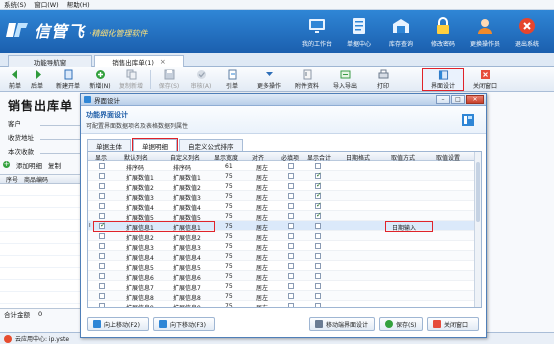 The width and height of the screenshot is (554, 344). I want to click on tab-function-nav: 功能导航窗, so click(50, 61).